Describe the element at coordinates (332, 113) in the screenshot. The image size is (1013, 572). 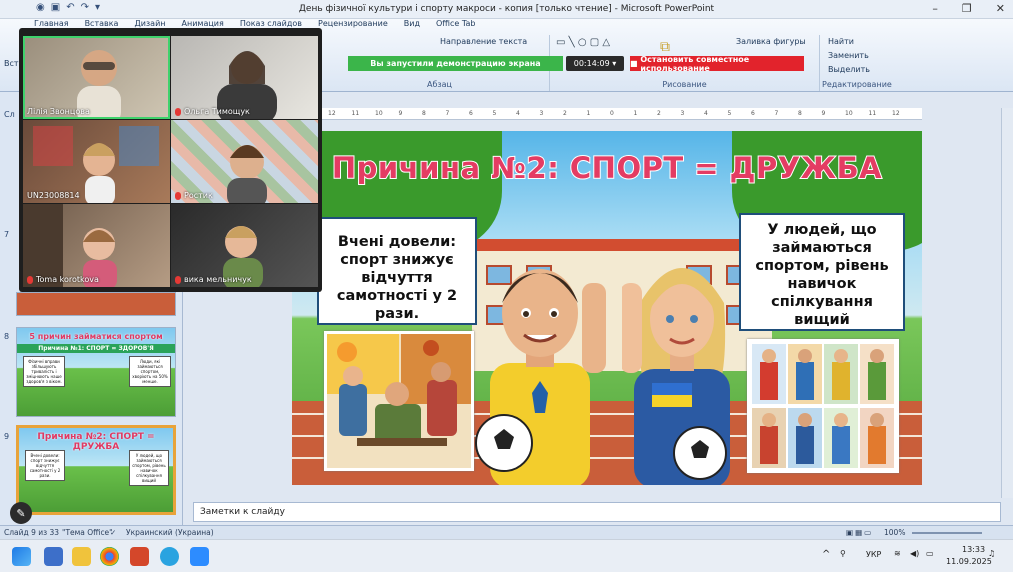
I see `ruler-tick: 12` at that location.